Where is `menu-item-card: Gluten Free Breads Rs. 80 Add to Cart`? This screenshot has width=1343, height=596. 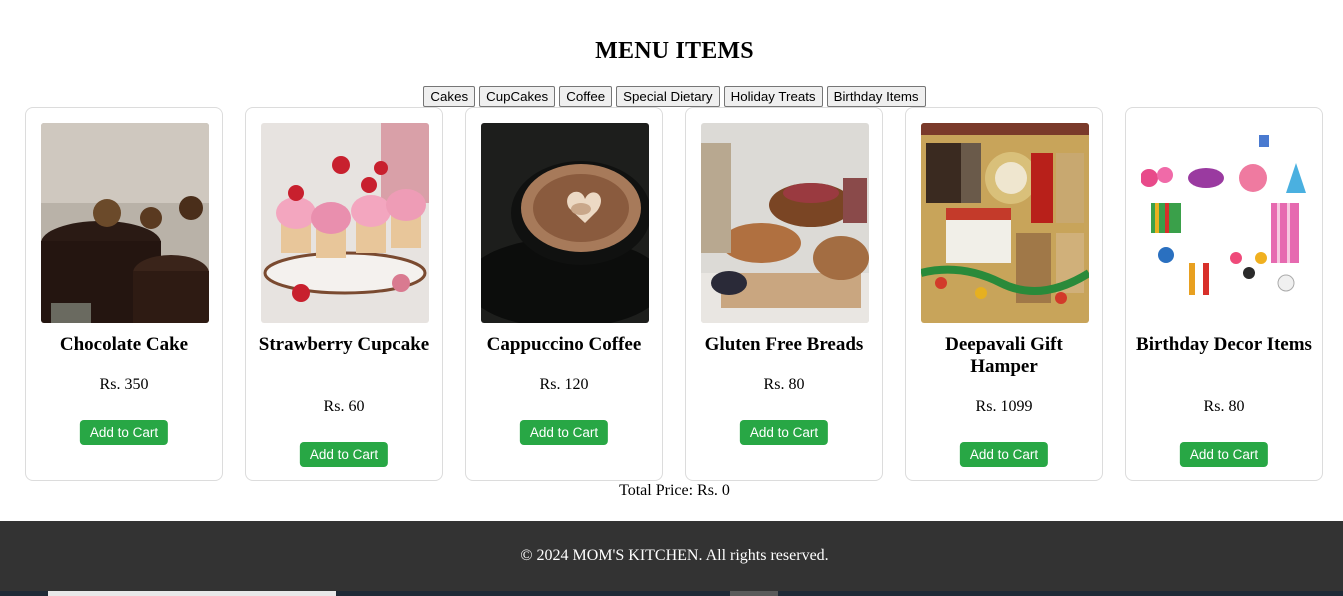
menu-item-card: Gluten Free Breads Rs. 80 Add to Cart is located at coordinates (784, 294).